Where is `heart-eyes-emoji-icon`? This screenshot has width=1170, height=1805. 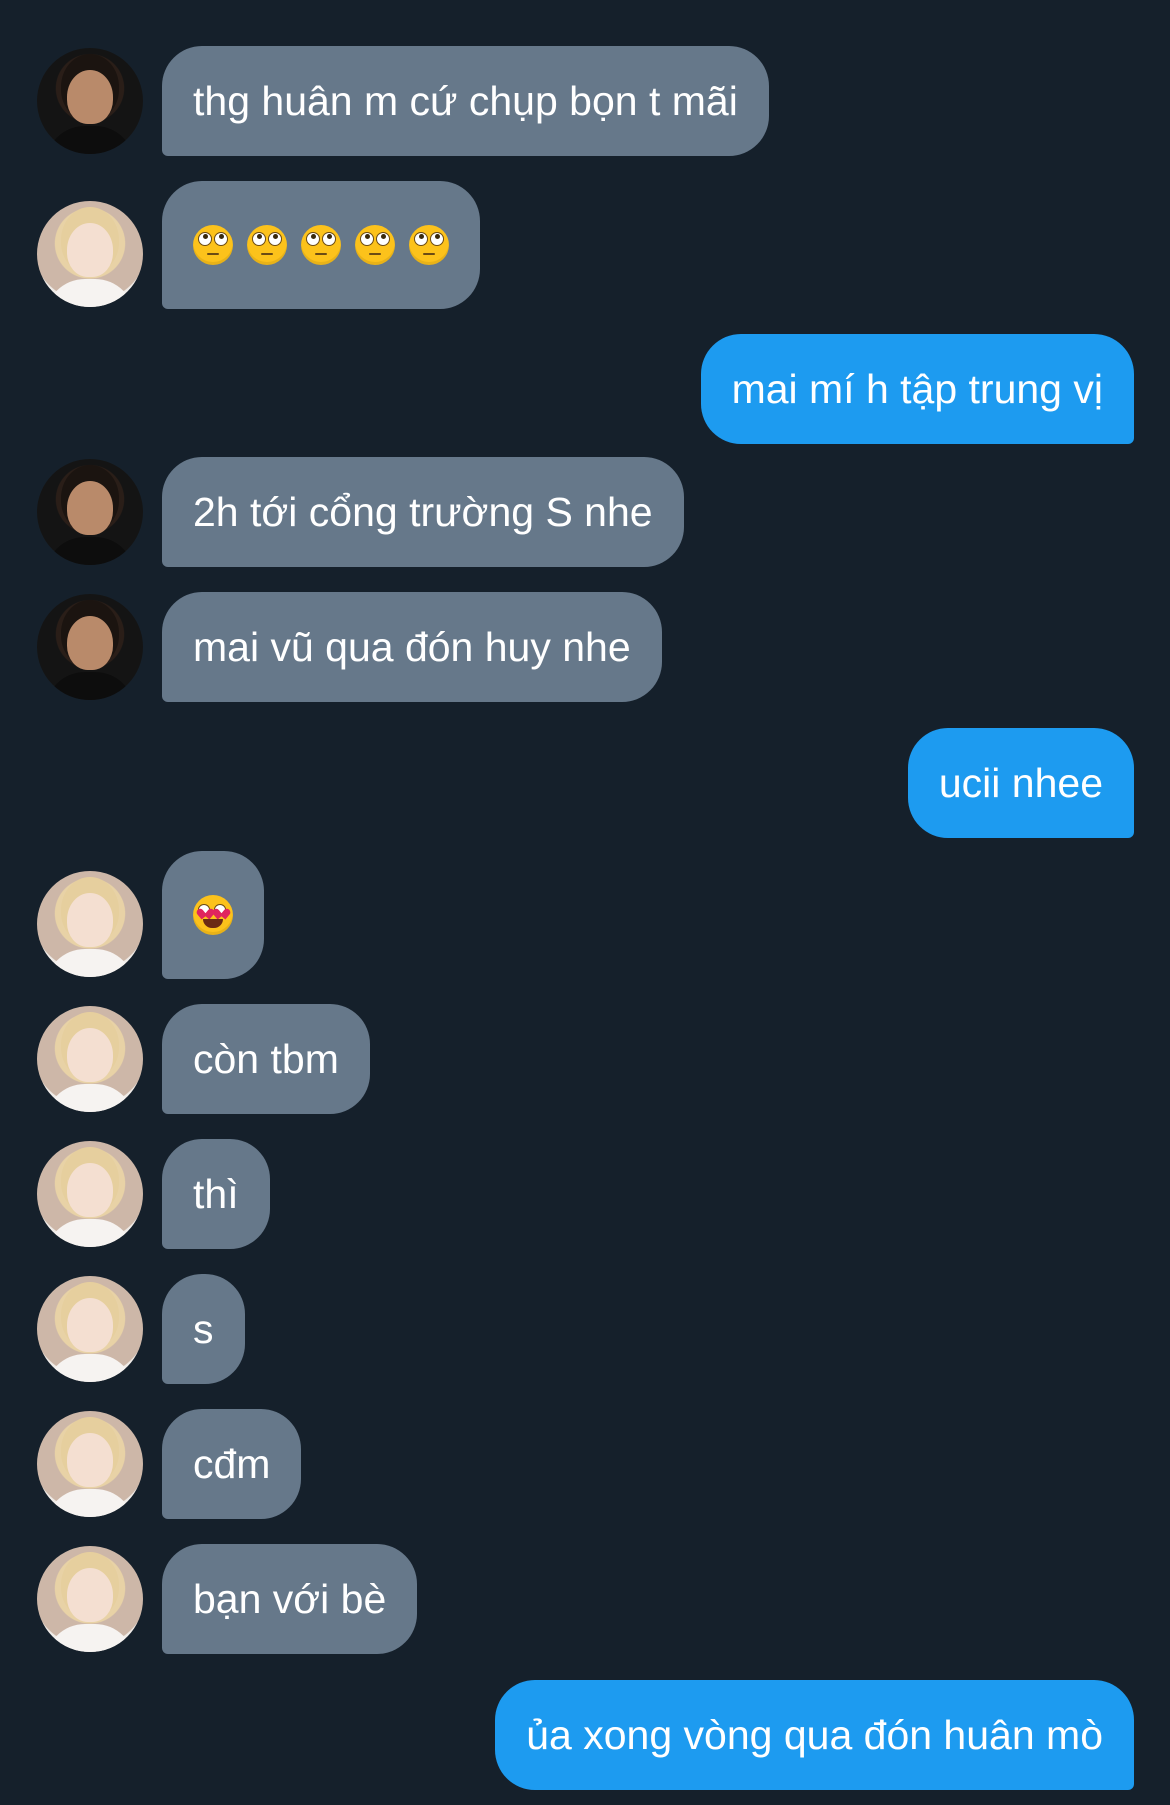 heart-eyes-emoji-icon is located at coordinates (213, 915).